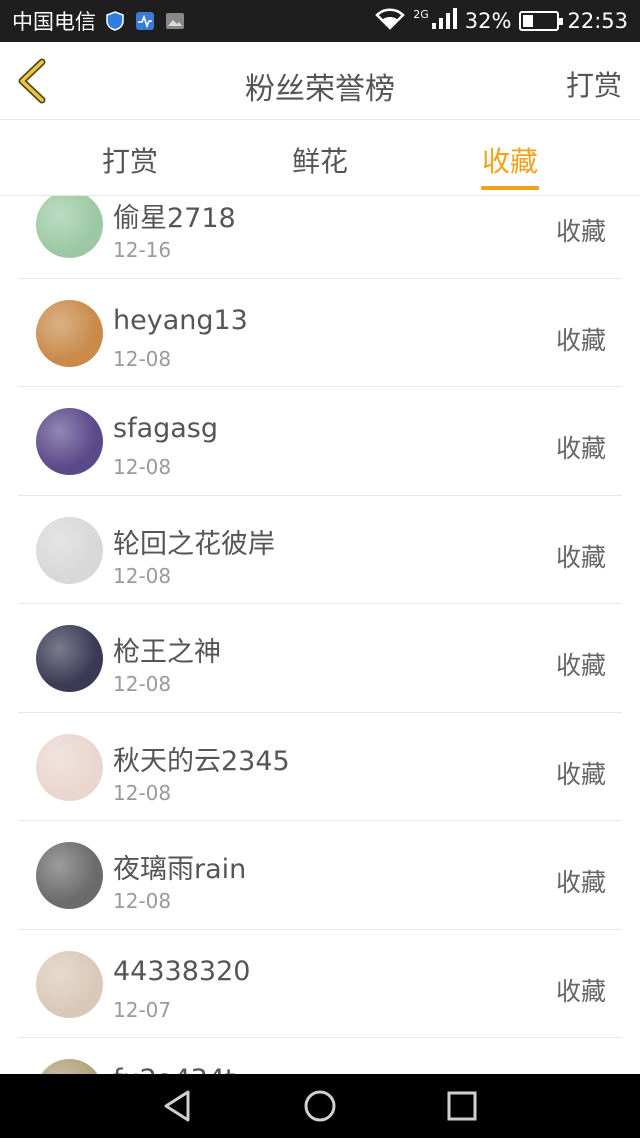 This screenshot has height=1138, width=640. I want to click on list-item: fu2a434t, so click(320, 1056).